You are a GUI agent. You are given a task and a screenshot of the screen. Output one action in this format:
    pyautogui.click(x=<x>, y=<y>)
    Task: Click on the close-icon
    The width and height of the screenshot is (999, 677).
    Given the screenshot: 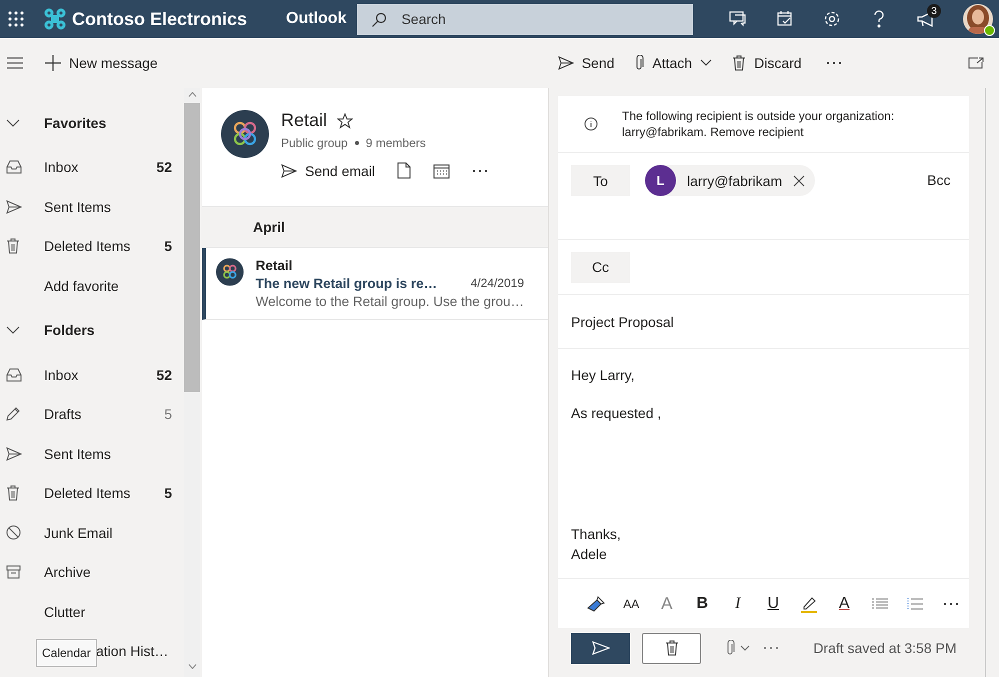 What is the action you would take?
    pyautogui.click(x=799, y=180)
    